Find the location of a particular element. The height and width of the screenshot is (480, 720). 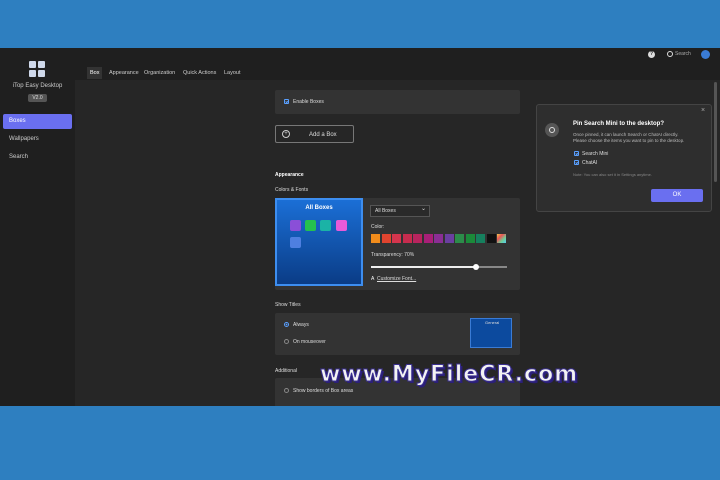

enable-boxes-checkbox is located at coordinates (286, 101).